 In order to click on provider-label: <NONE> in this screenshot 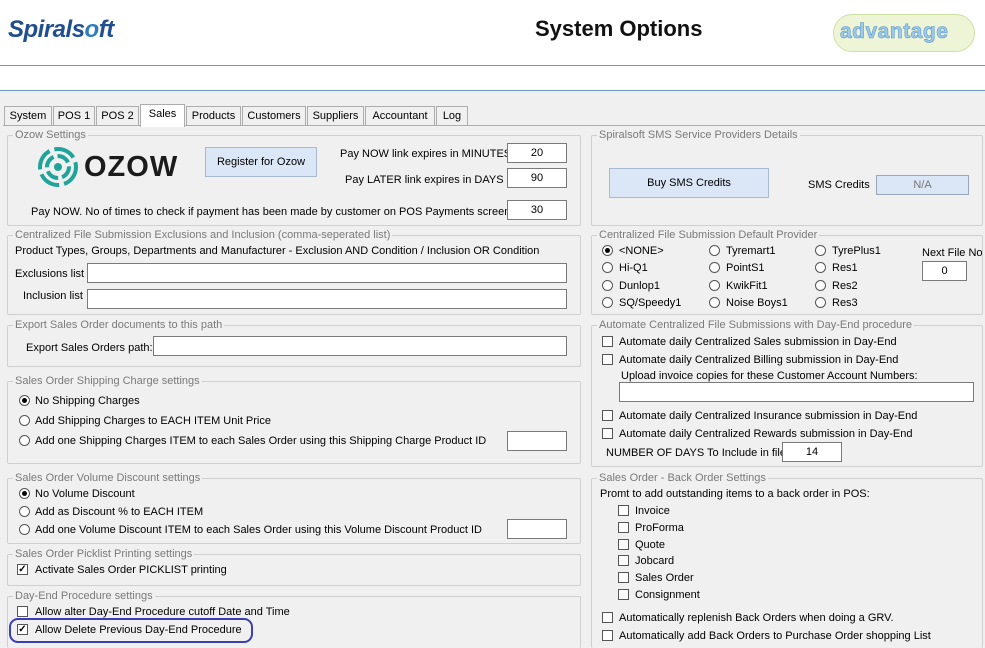, I will do `click(641, 251)`.